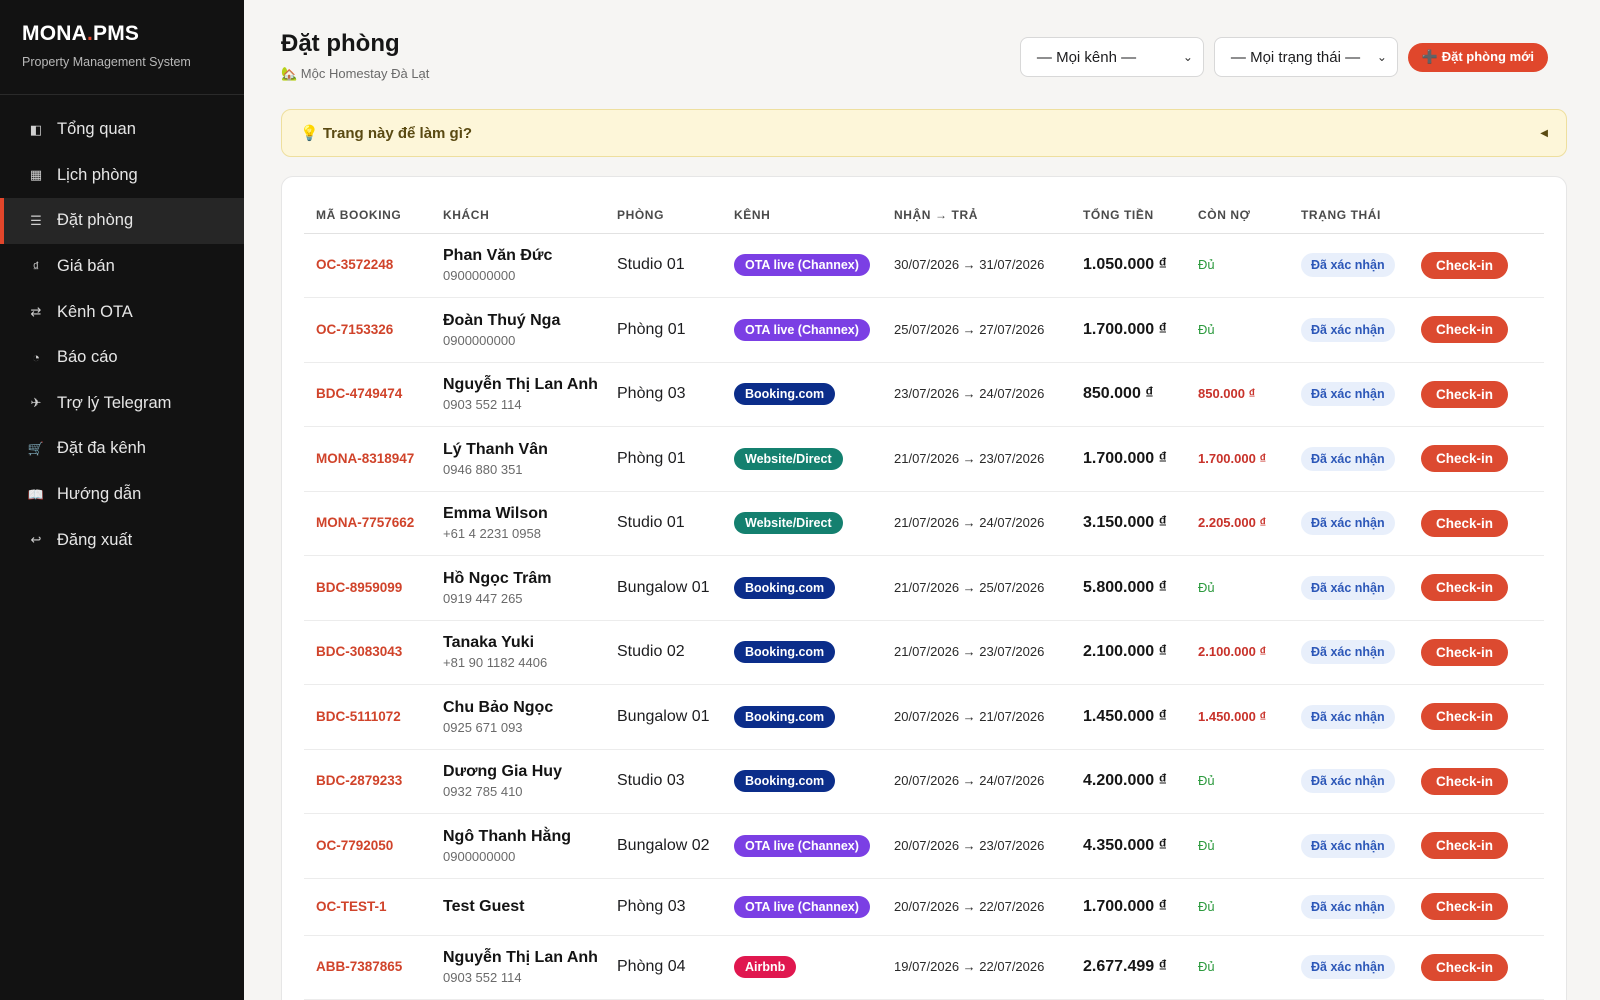  What do you see at coordinates (359, 780) in the screenshot?
I see `booking-code: BDC-2879233` at bounding box center [359, 780].